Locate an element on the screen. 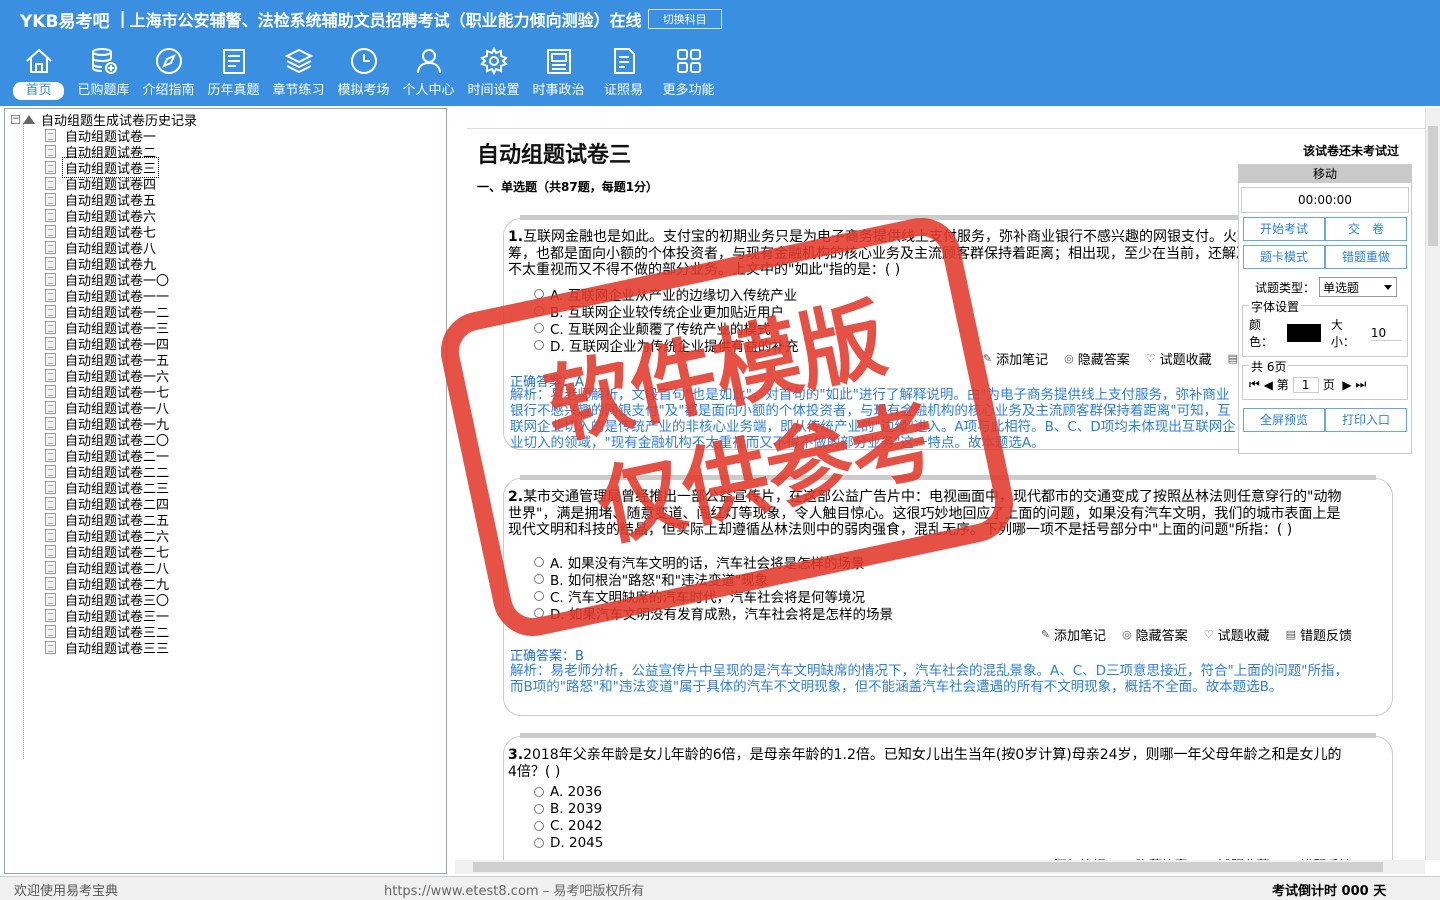 This screenshot has height=900, width=1440. nav-certificates: 证照易 is located at coordinates (623, 75).